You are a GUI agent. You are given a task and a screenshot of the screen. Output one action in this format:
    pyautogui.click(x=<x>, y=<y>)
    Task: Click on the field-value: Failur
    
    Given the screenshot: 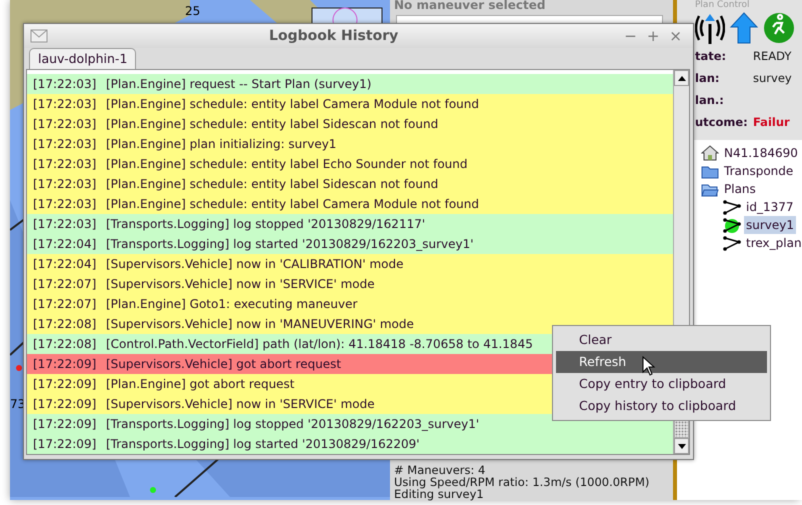 What is the action you would take?
    pyautogui.click(x=771, y=123)
    